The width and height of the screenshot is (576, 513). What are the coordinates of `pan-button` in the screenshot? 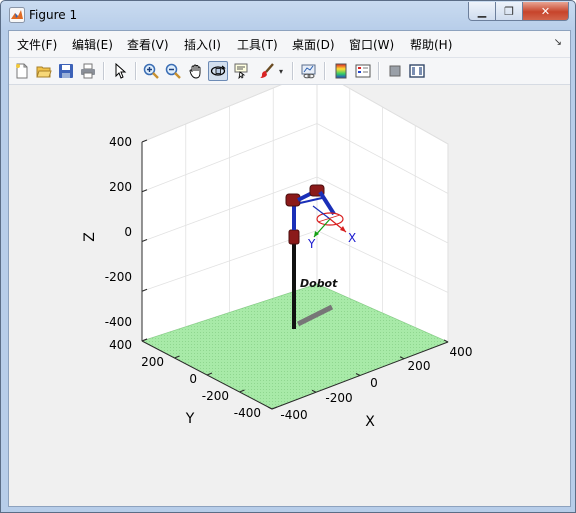 It's located at (196, 71).